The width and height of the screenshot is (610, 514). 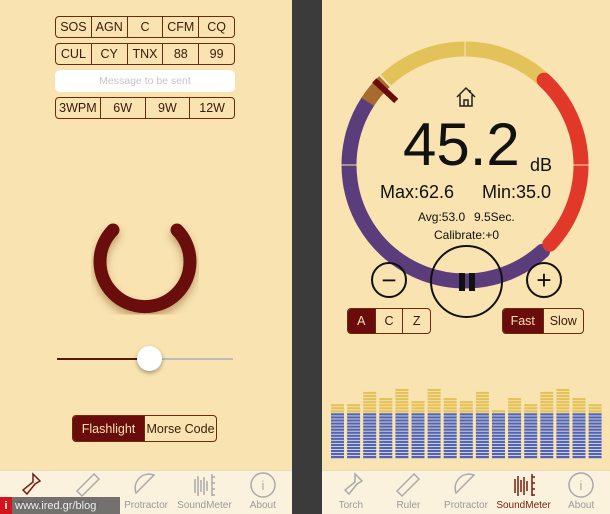 I want to click on soundmeter-icon, so click(x=524, y=485).